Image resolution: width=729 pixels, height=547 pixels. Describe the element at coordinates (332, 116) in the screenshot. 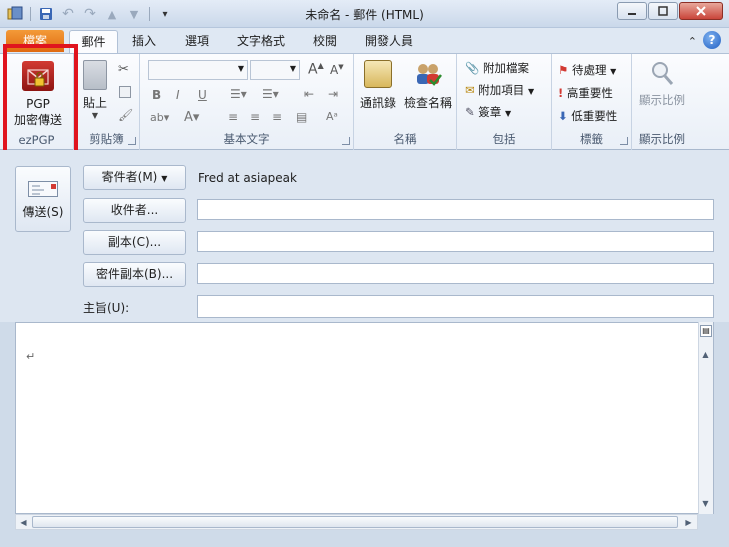

I see `clear-format-icon: Aᵃ` at that location.